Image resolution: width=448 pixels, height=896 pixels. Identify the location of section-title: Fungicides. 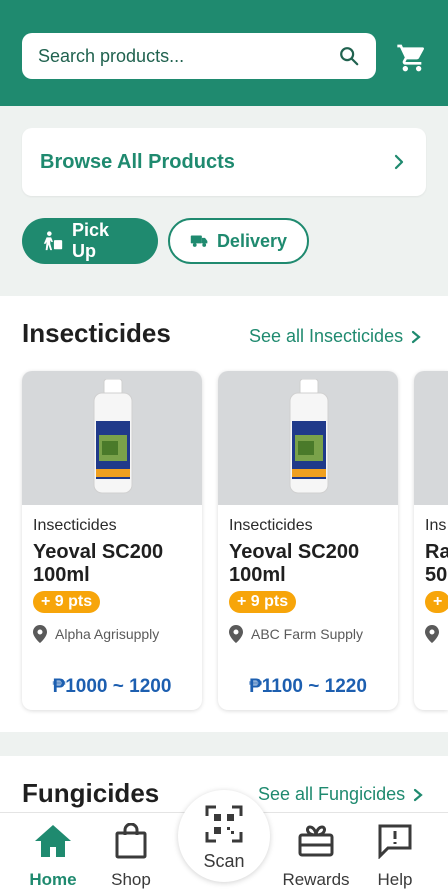
(91, 793).